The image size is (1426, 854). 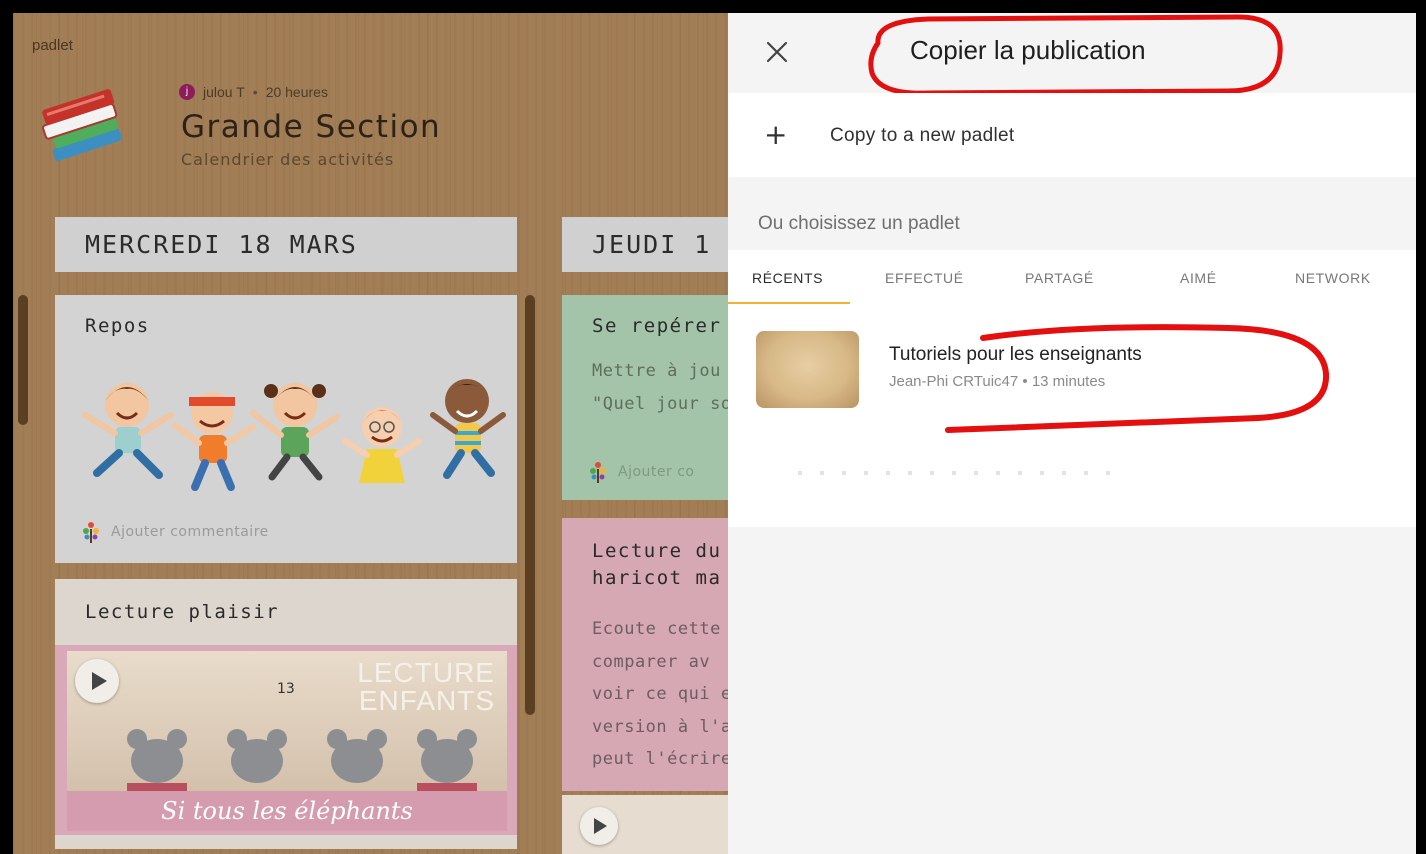 I want to click on tab-partage: PARTAGÉ, so click(x=1059, y=278).